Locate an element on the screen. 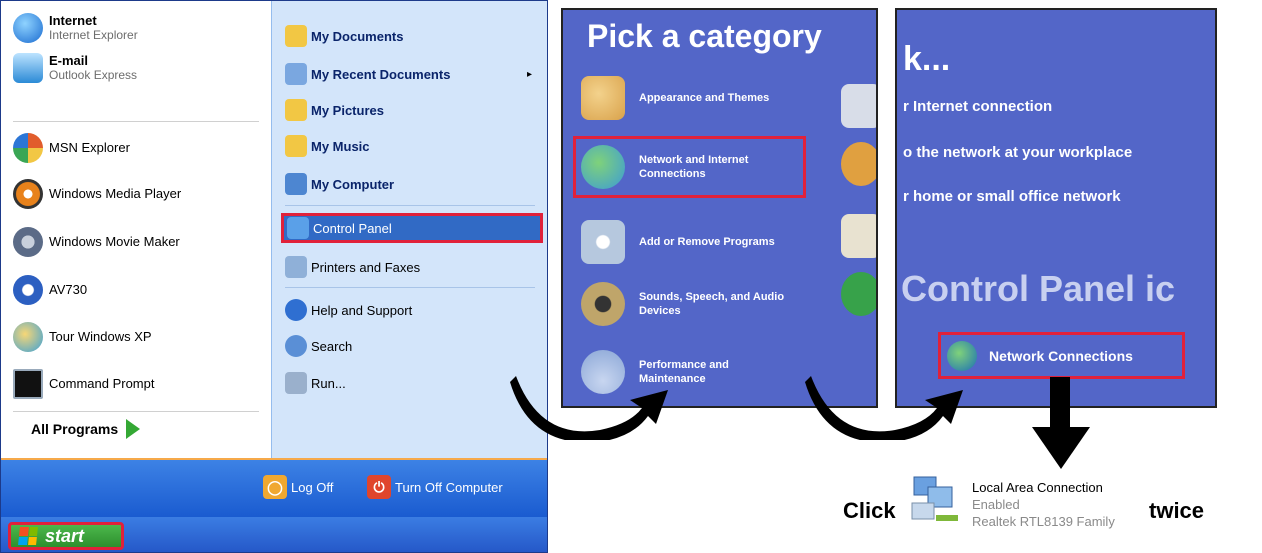 The height and width of the screenshot is (553, 1262). msn-explorer-label: MSN Explorer is located at coordinates (89, 147).